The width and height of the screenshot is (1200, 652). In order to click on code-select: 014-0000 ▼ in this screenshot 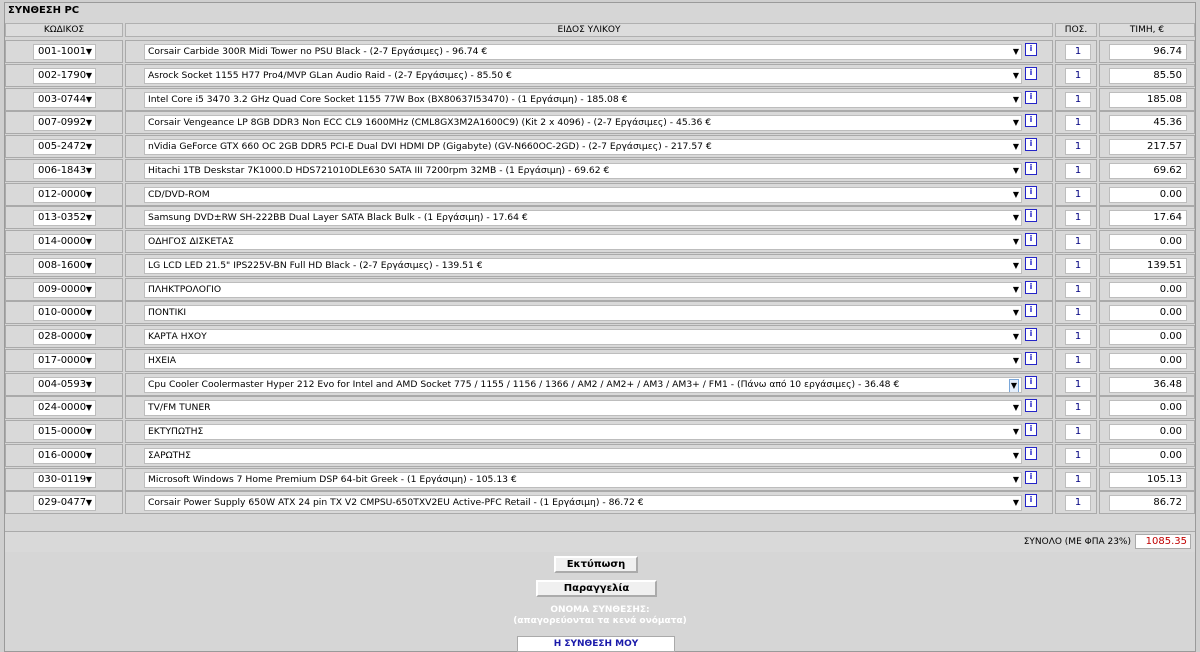, I will do `click(64, 242)`.